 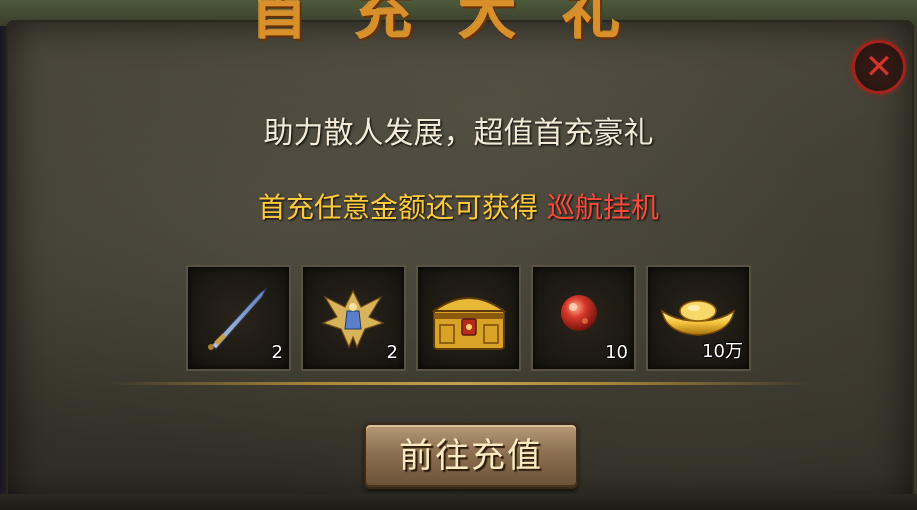 I want to click on subtitle-text: 助力散人发展，超值首充豪礼, so click(x=458, y=133).